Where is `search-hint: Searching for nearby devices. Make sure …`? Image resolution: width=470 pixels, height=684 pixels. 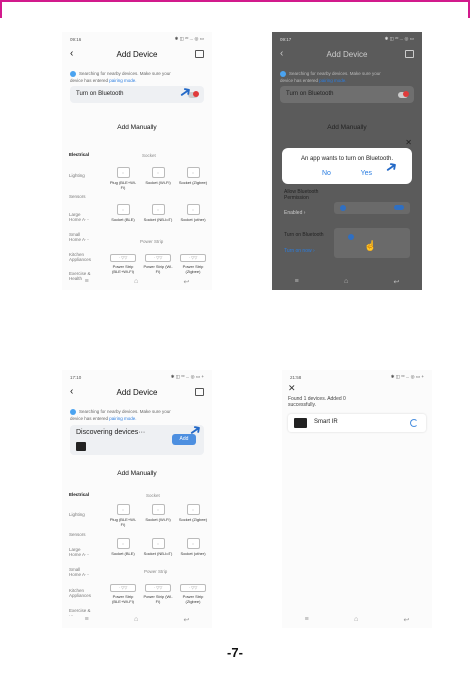 search-hint: Searching for nearby devices. Make sure … is located at coordinates (330, 76).